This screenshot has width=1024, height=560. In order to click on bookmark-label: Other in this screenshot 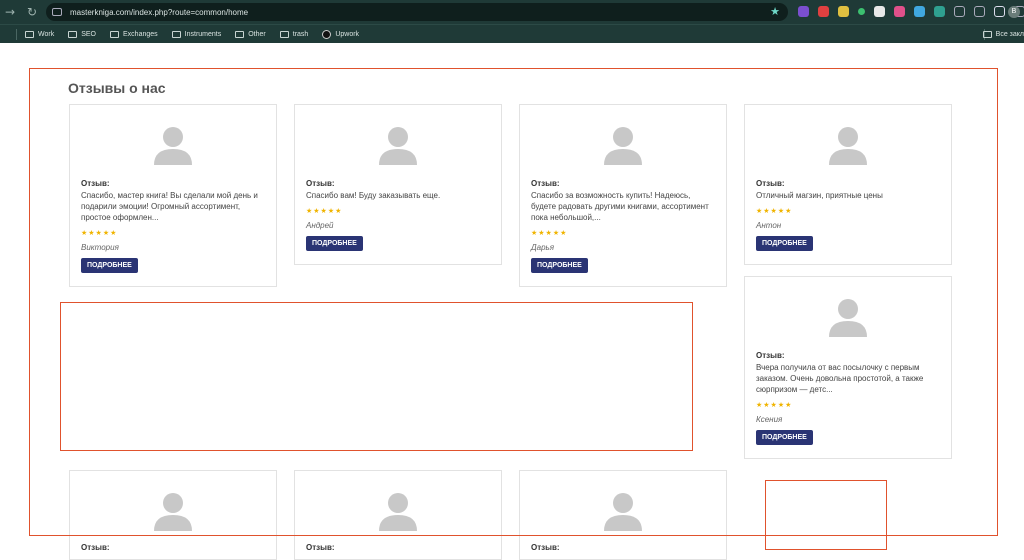, I will do `click(257, 34)`.